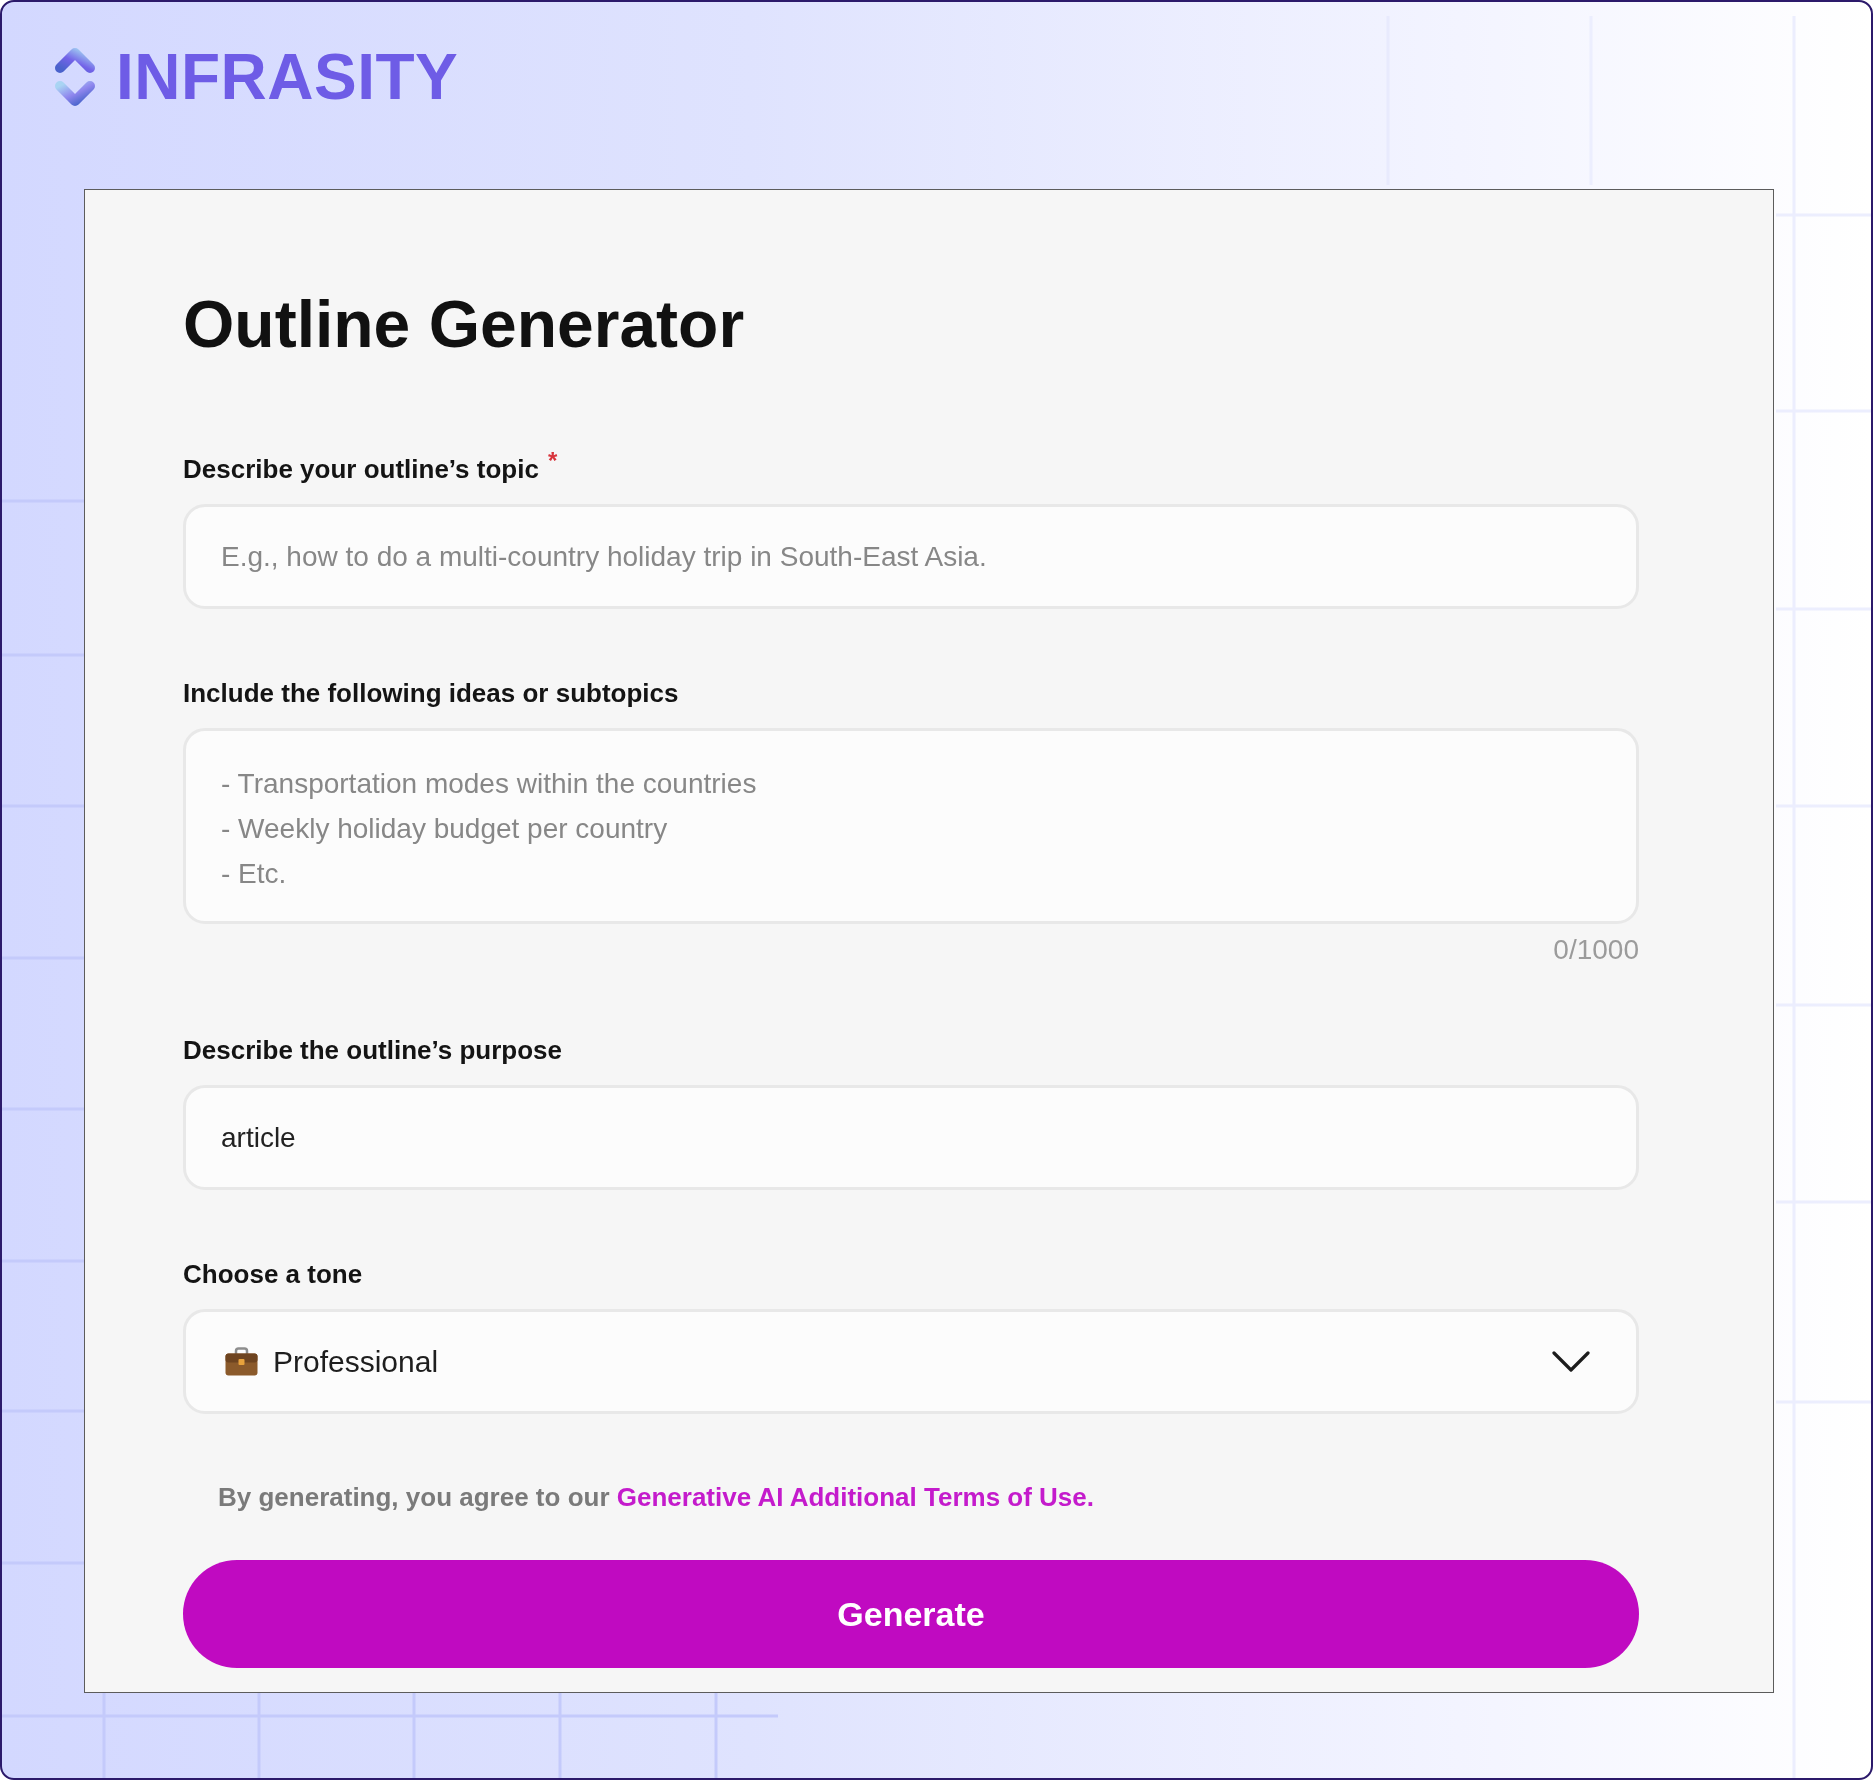  I want to click on field-label: Choose a tone, so click(273, 1274).